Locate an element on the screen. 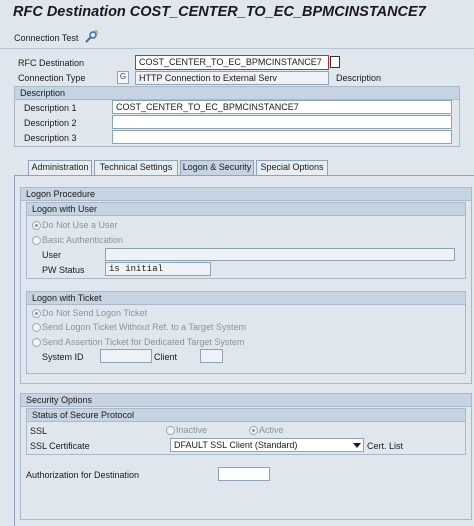  description-label: Description is located at coordinates (359, 78).